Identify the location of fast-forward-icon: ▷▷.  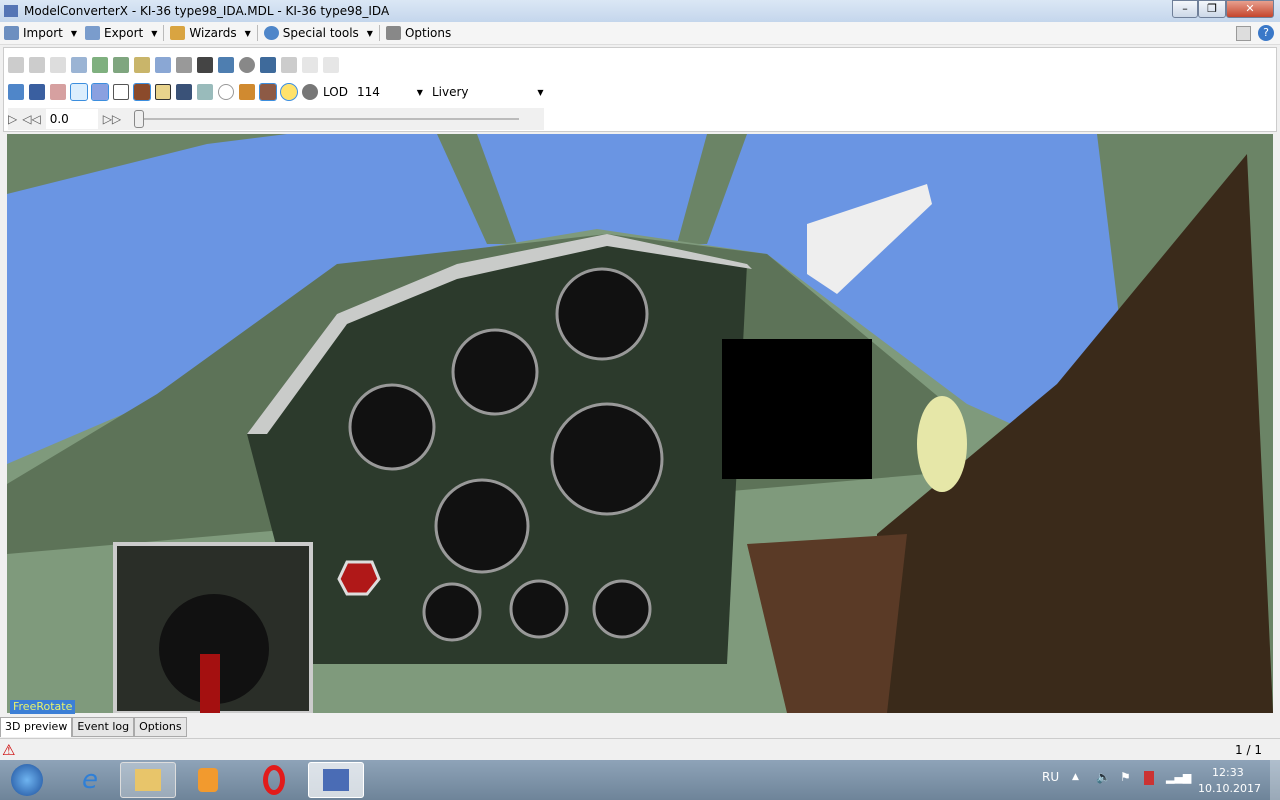
(112, 119).